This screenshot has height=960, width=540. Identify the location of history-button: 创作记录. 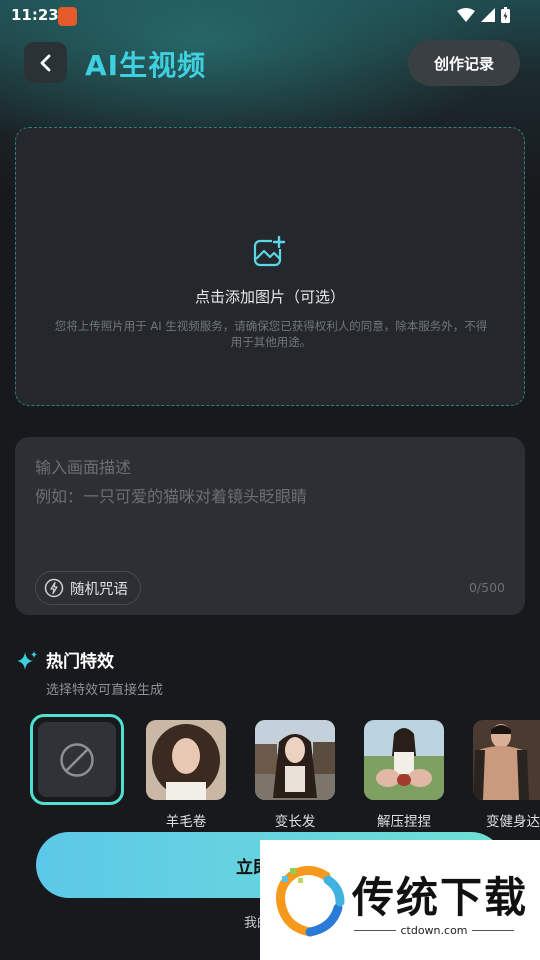
(464, 63).